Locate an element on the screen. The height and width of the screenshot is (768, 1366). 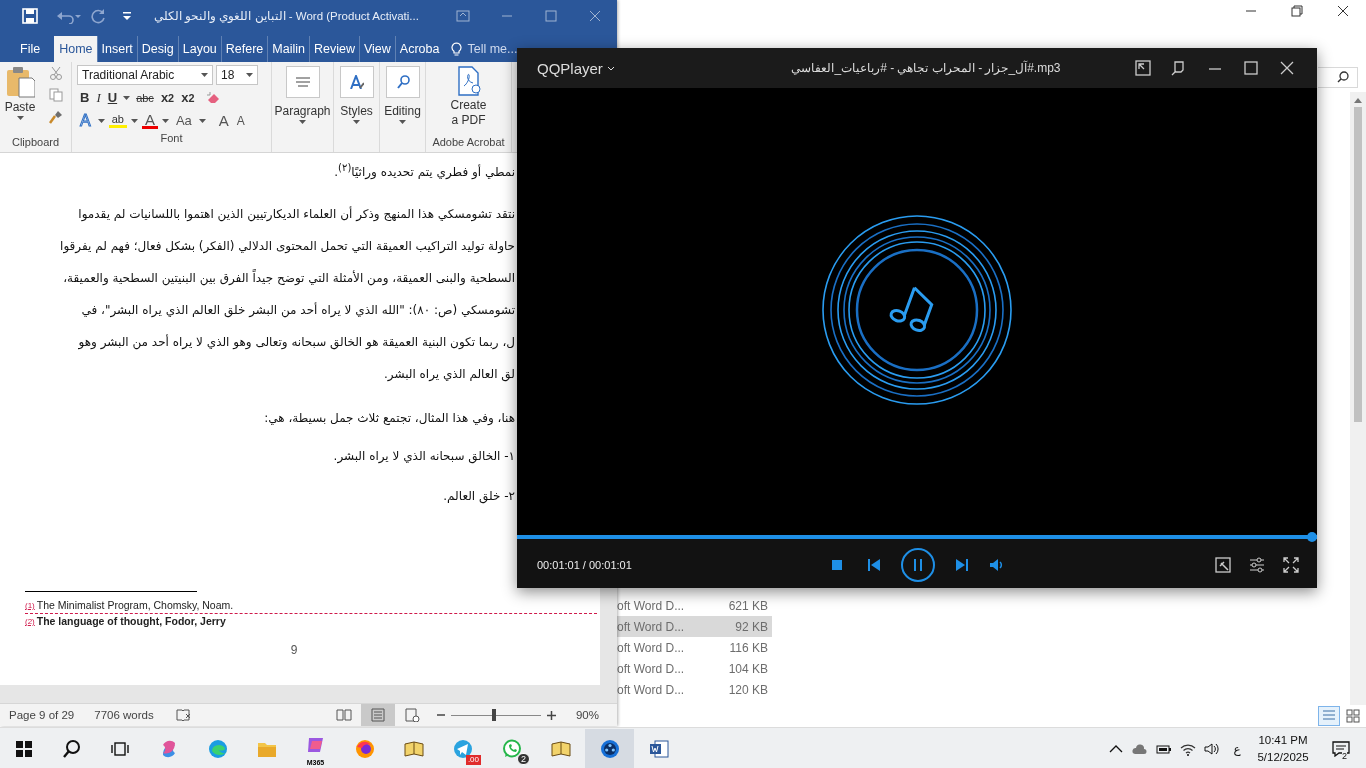
paragraph-icon is located at coordinates (302, 82).